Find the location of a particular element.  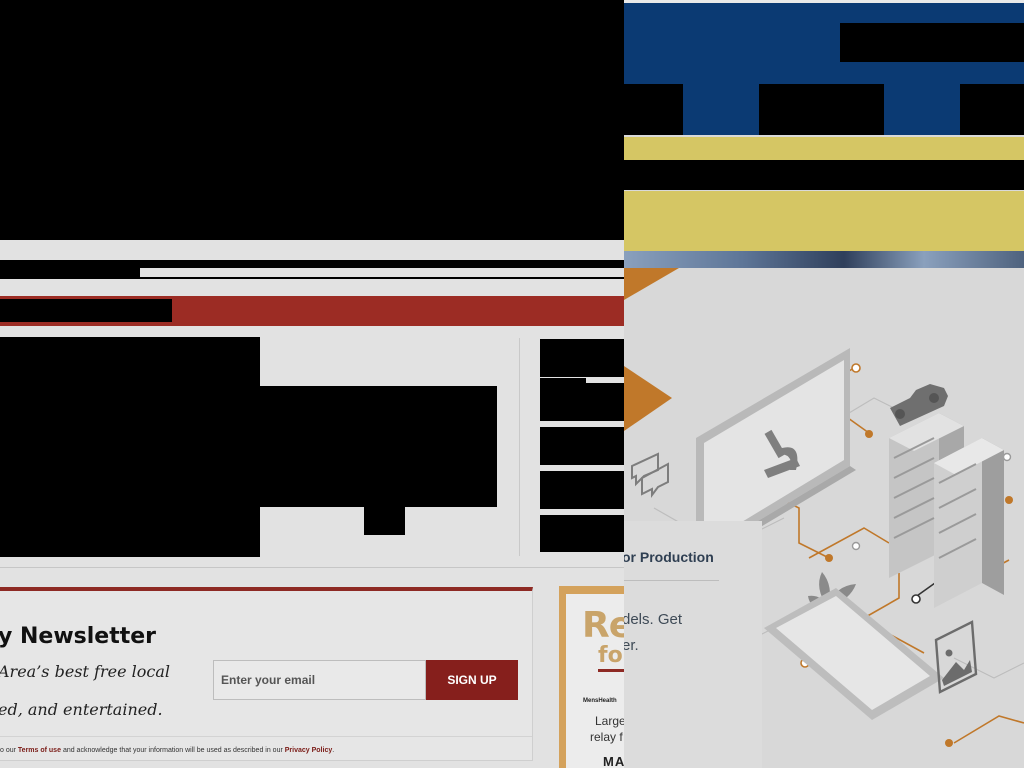

ad-panel: Re fo MensHealth Large relay f MA is located at coordinates (595, 681).